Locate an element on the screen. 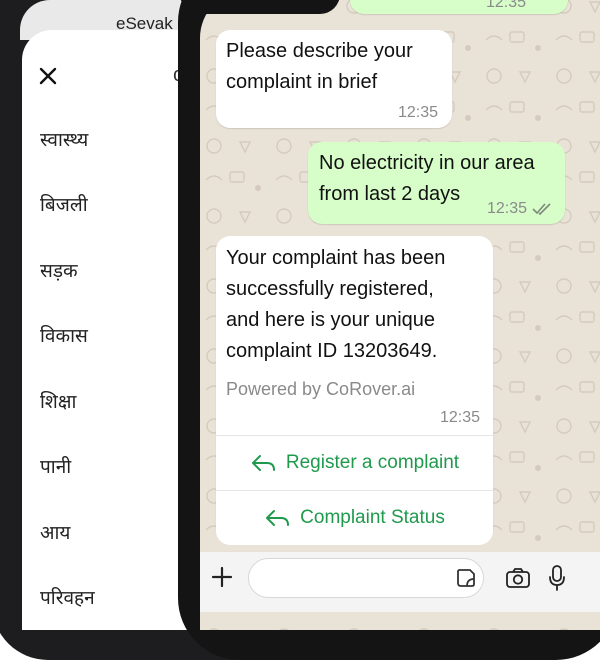 This screenshot has width=600, height=660. sidebar-item-health: स्वास्थ्य is located at coordinates (64, 139).